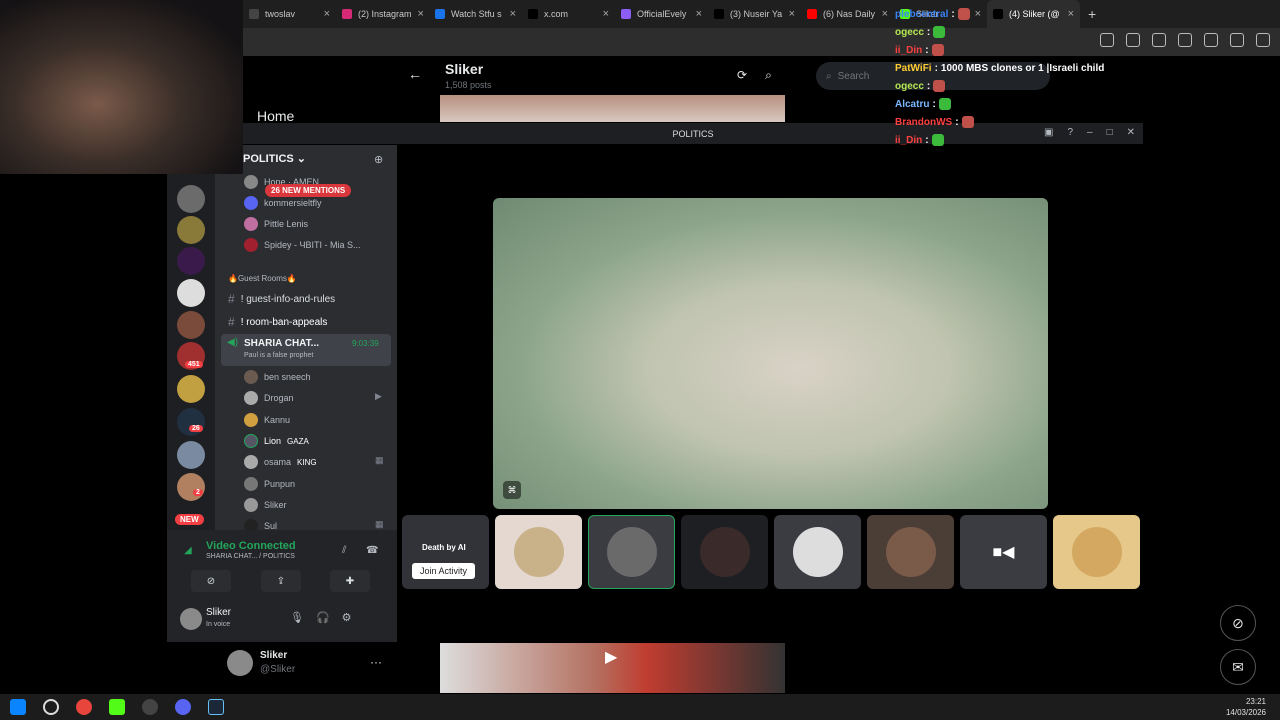  I want to click on profile-icon, so click(1237, 40).